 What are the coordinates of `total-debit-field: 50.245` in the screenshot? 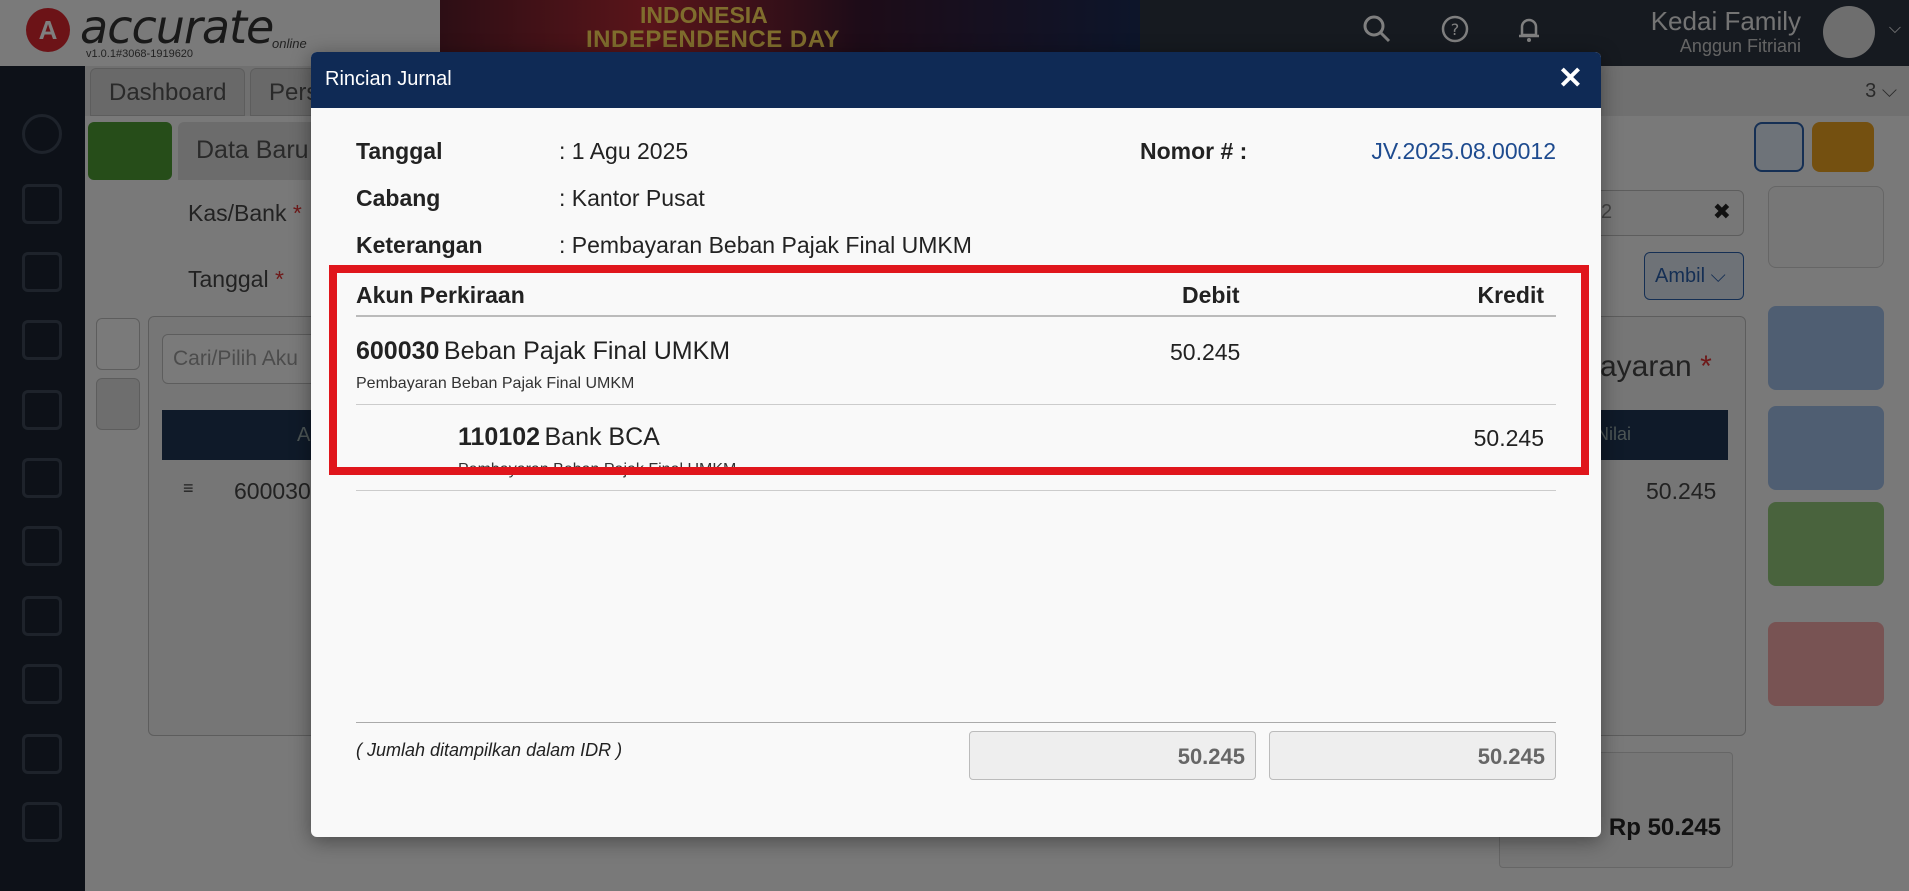 It's located at (1112, 755).